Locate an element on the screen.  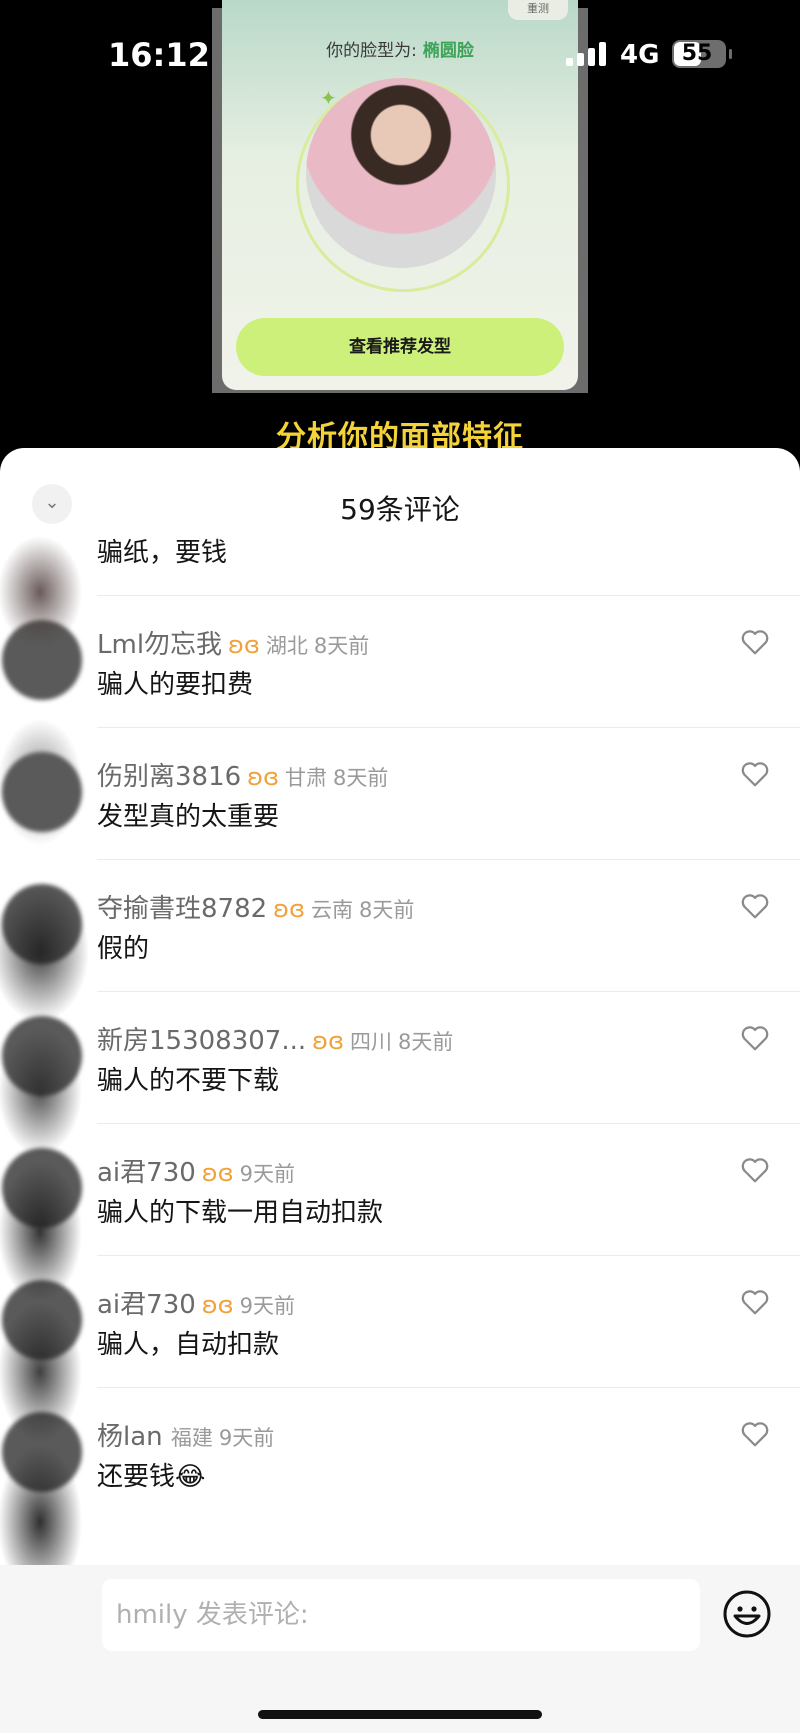
retest-label: 重测 is located at coordinates (538, 8).